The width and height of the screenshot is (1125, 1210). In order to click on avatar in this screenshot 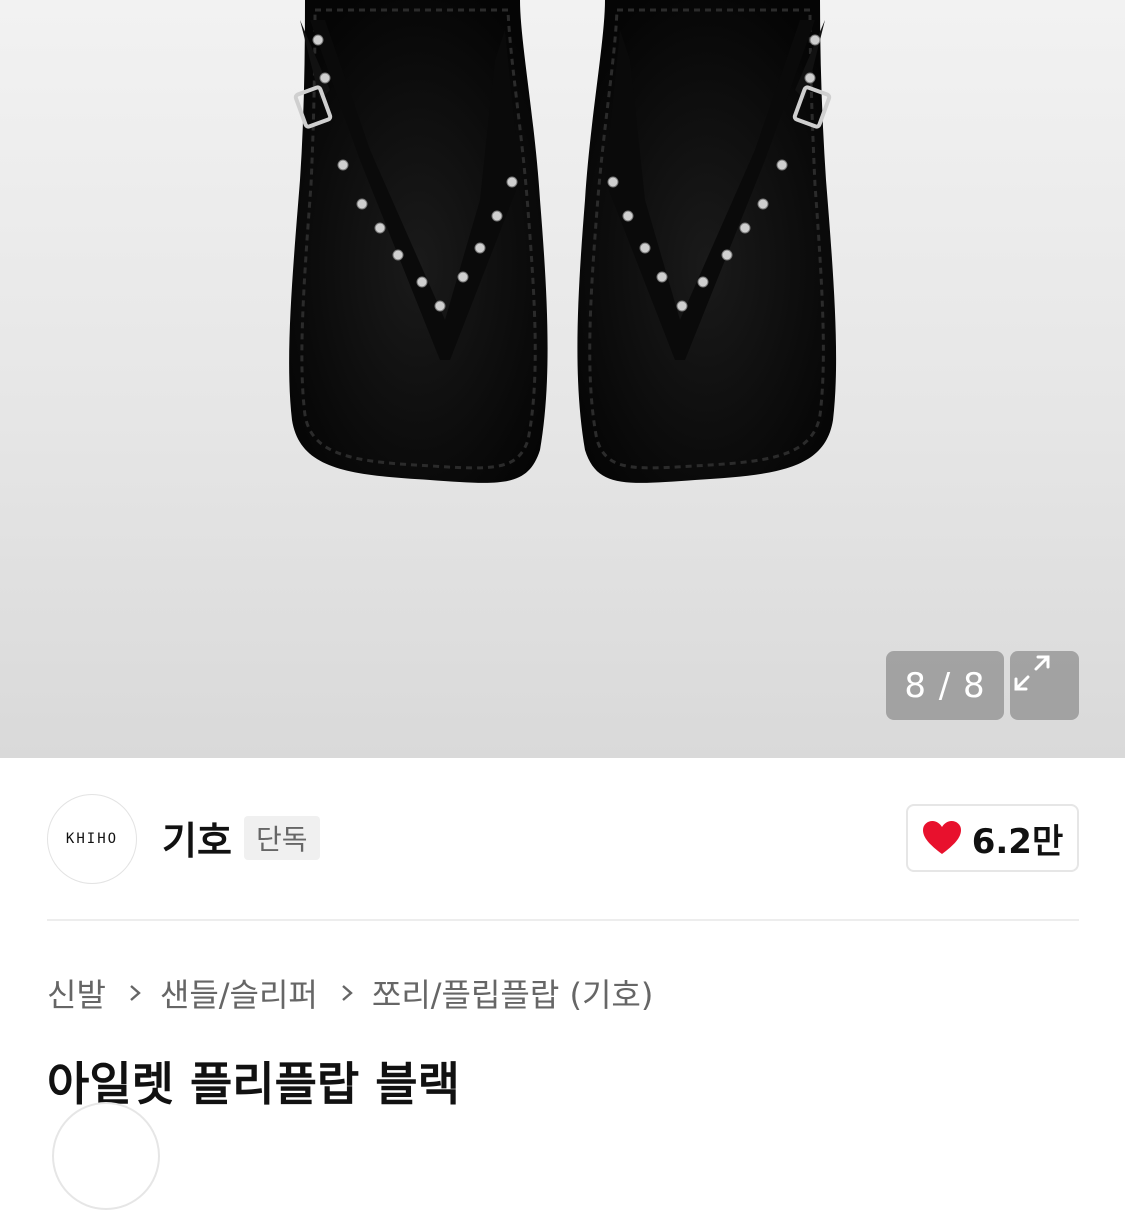, I will do `click(106, 1156)`.